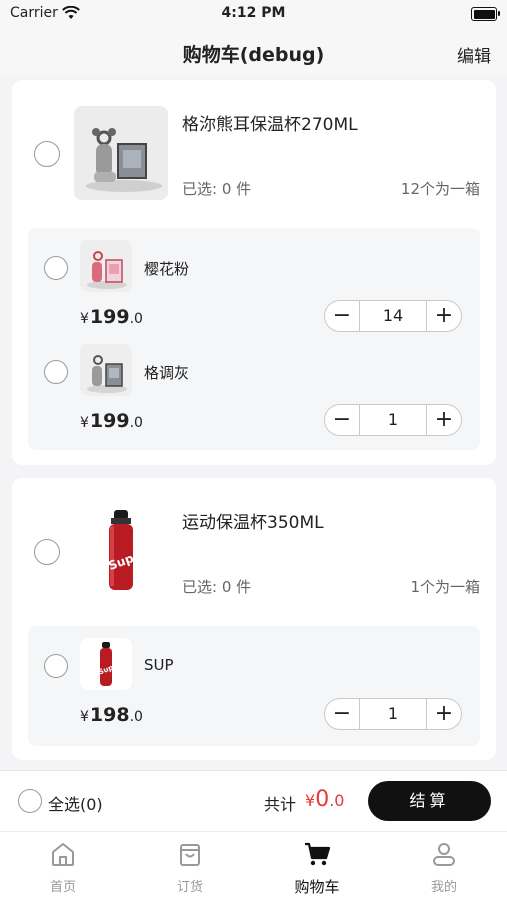 This screenshot has width=507, height=901. Describe the element at coordinates (189, 887) in the screenshot. I see `tab-label: 订货` at that location.